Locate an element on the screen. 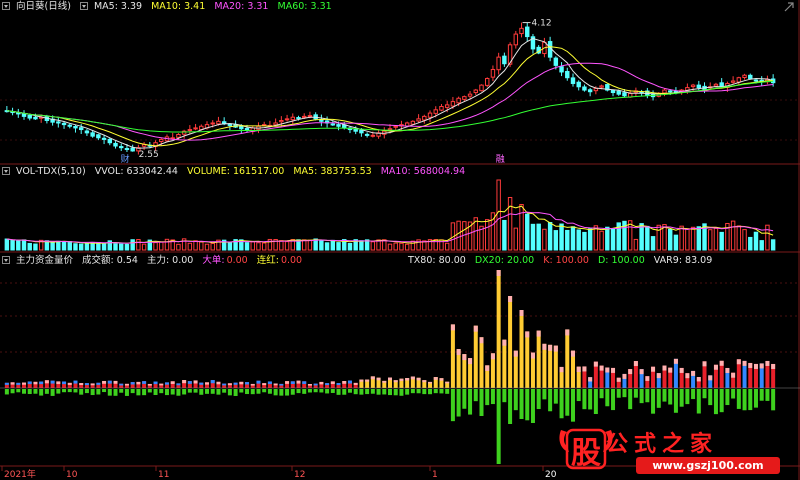 This screenshot has height=480, width=800. stock-title: 向日葵(日线) is located at coordinates (43, 6).